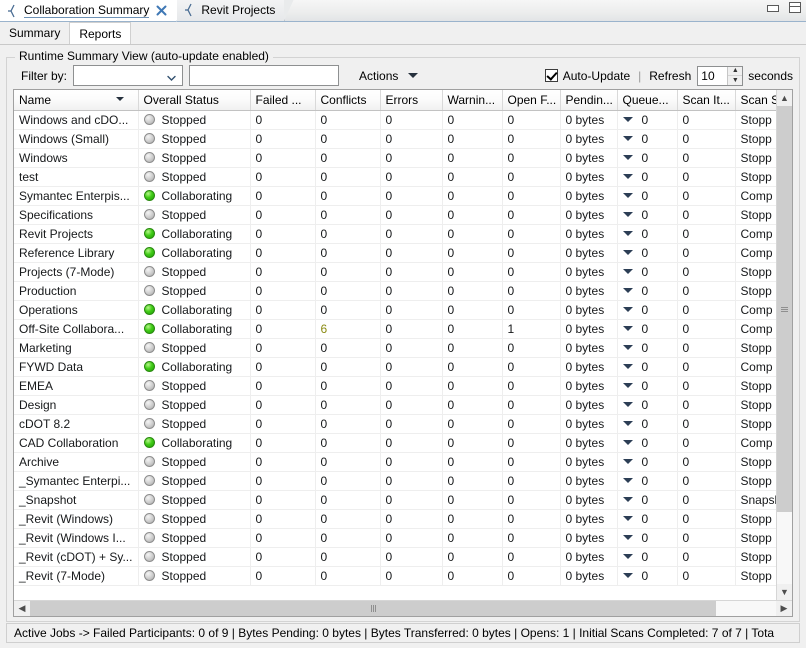  I want to click on horizontal-scrollbar: ◀ ▶, so click(403, 608).